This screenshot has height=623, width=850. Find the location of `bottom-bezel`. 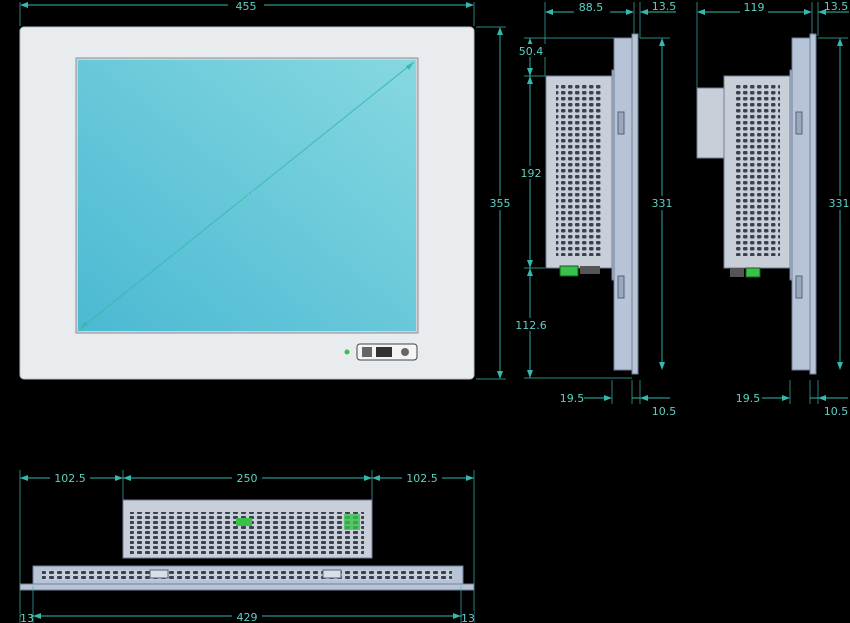

bottom-bezel is located at coordinates (247, 587).